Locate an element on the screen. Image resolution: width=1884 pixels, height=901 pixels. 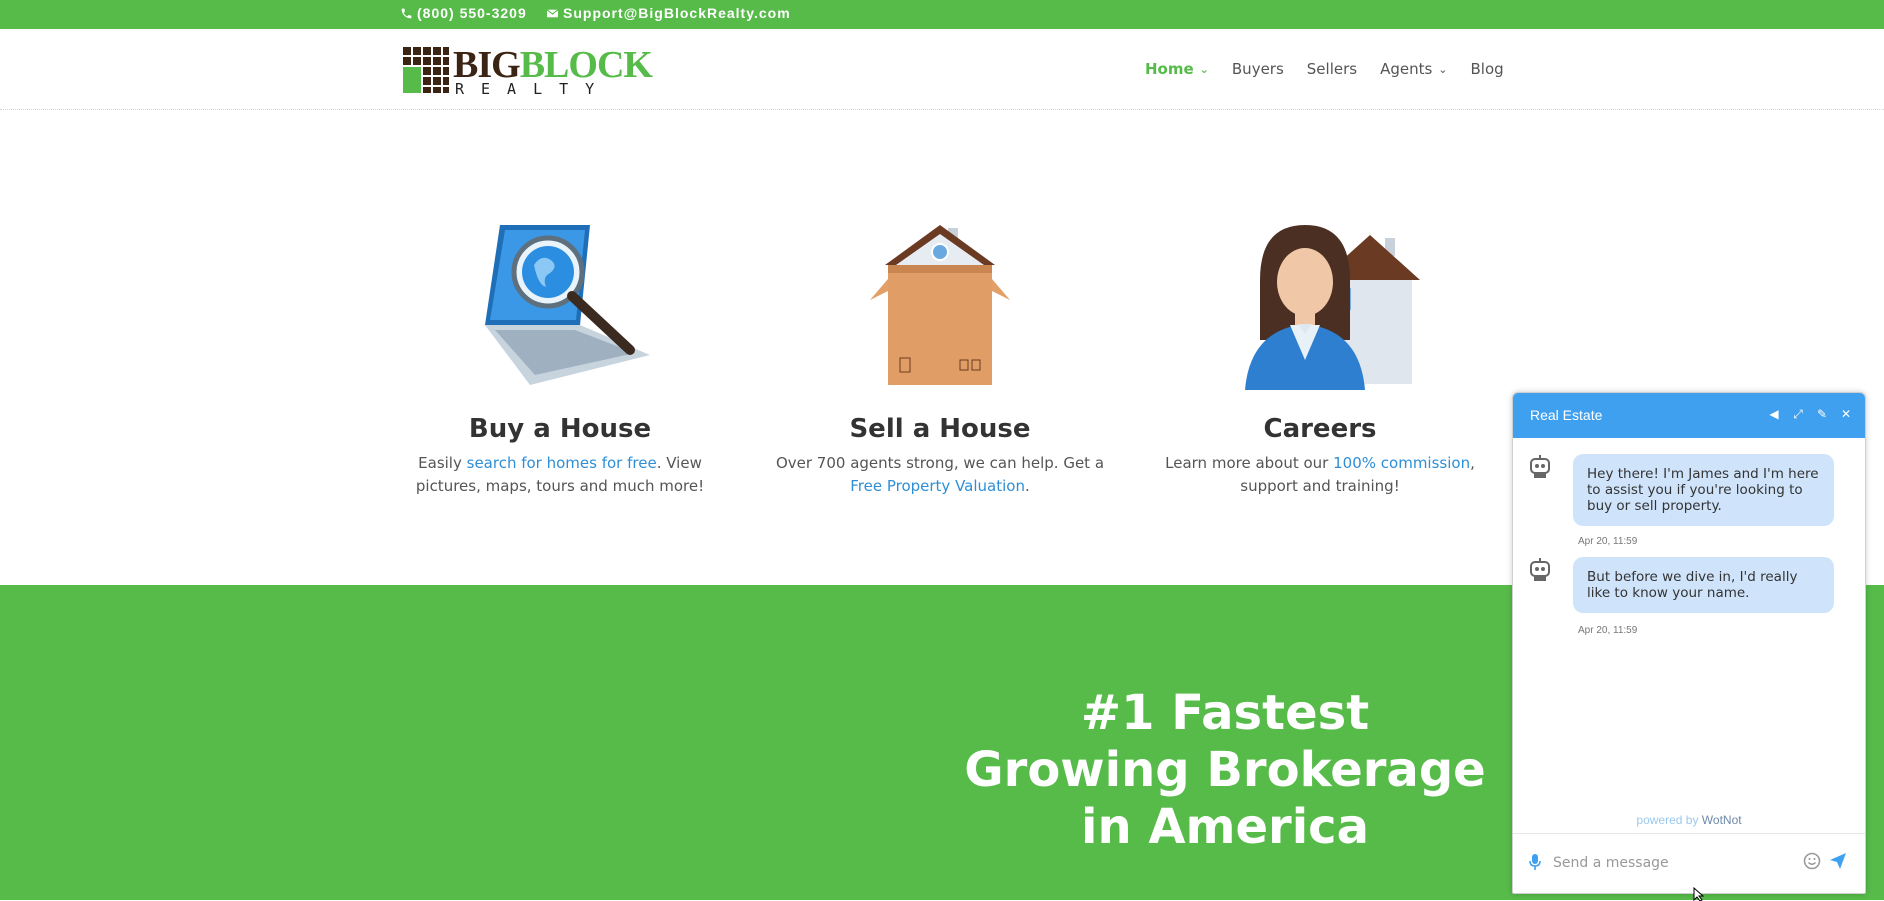
email-address: Support@BigBlockRealty.com is located at coordinates (677, 13).